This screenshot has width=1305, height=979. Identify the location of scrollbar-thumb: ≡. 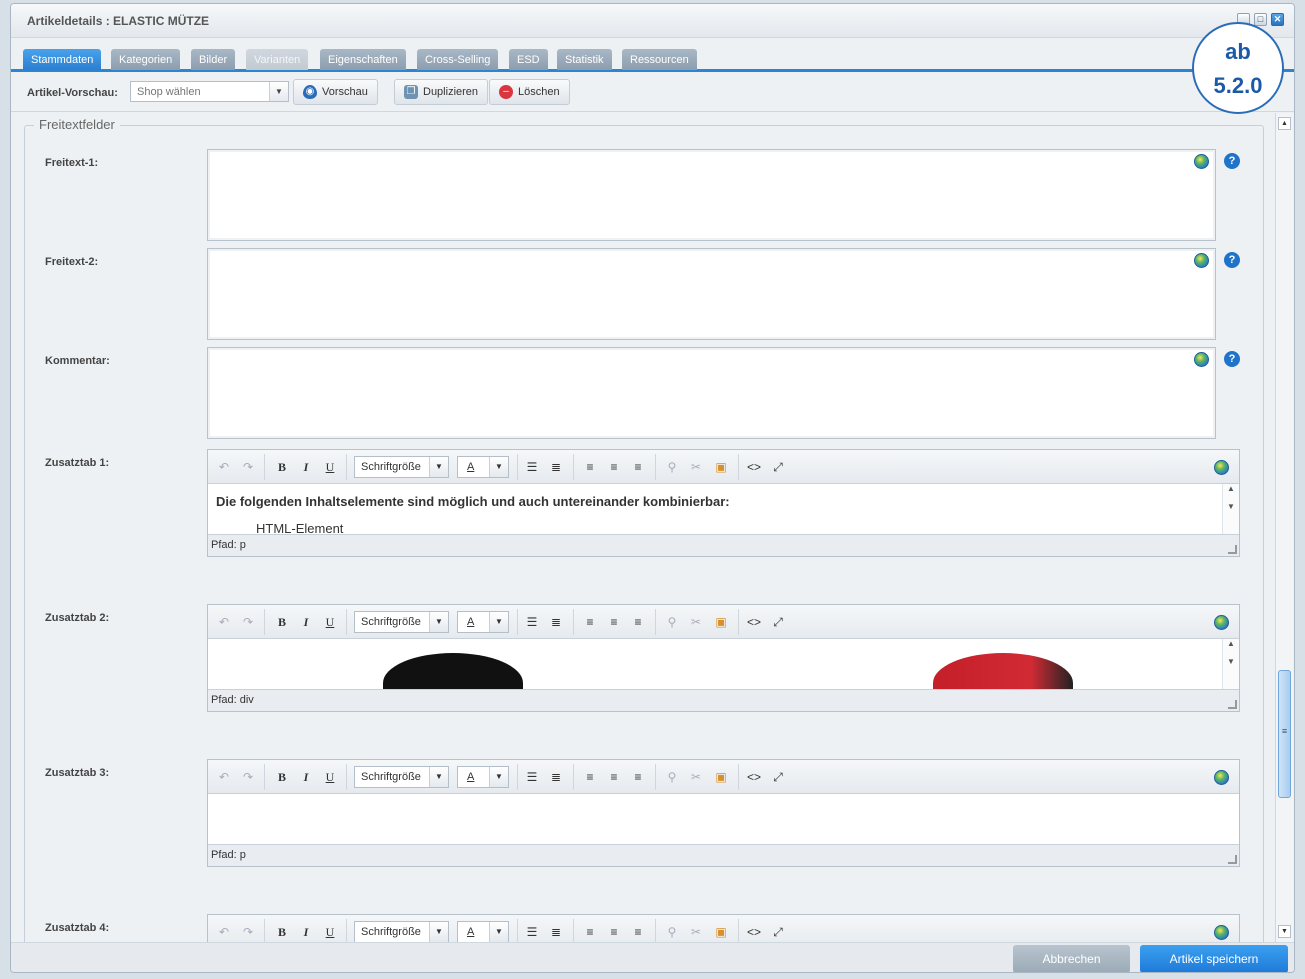
(1284, 734).